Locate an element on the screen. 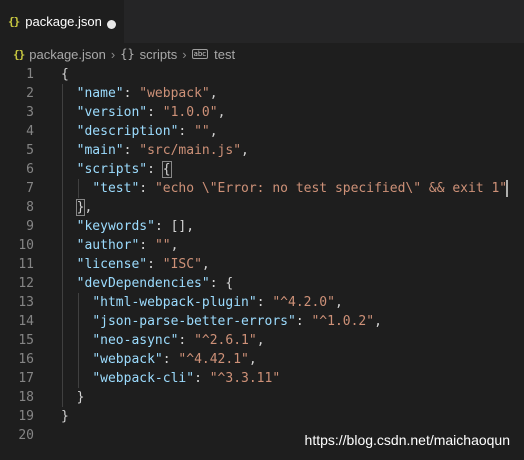  json-key: "author" is located at coordinates (108, 245).